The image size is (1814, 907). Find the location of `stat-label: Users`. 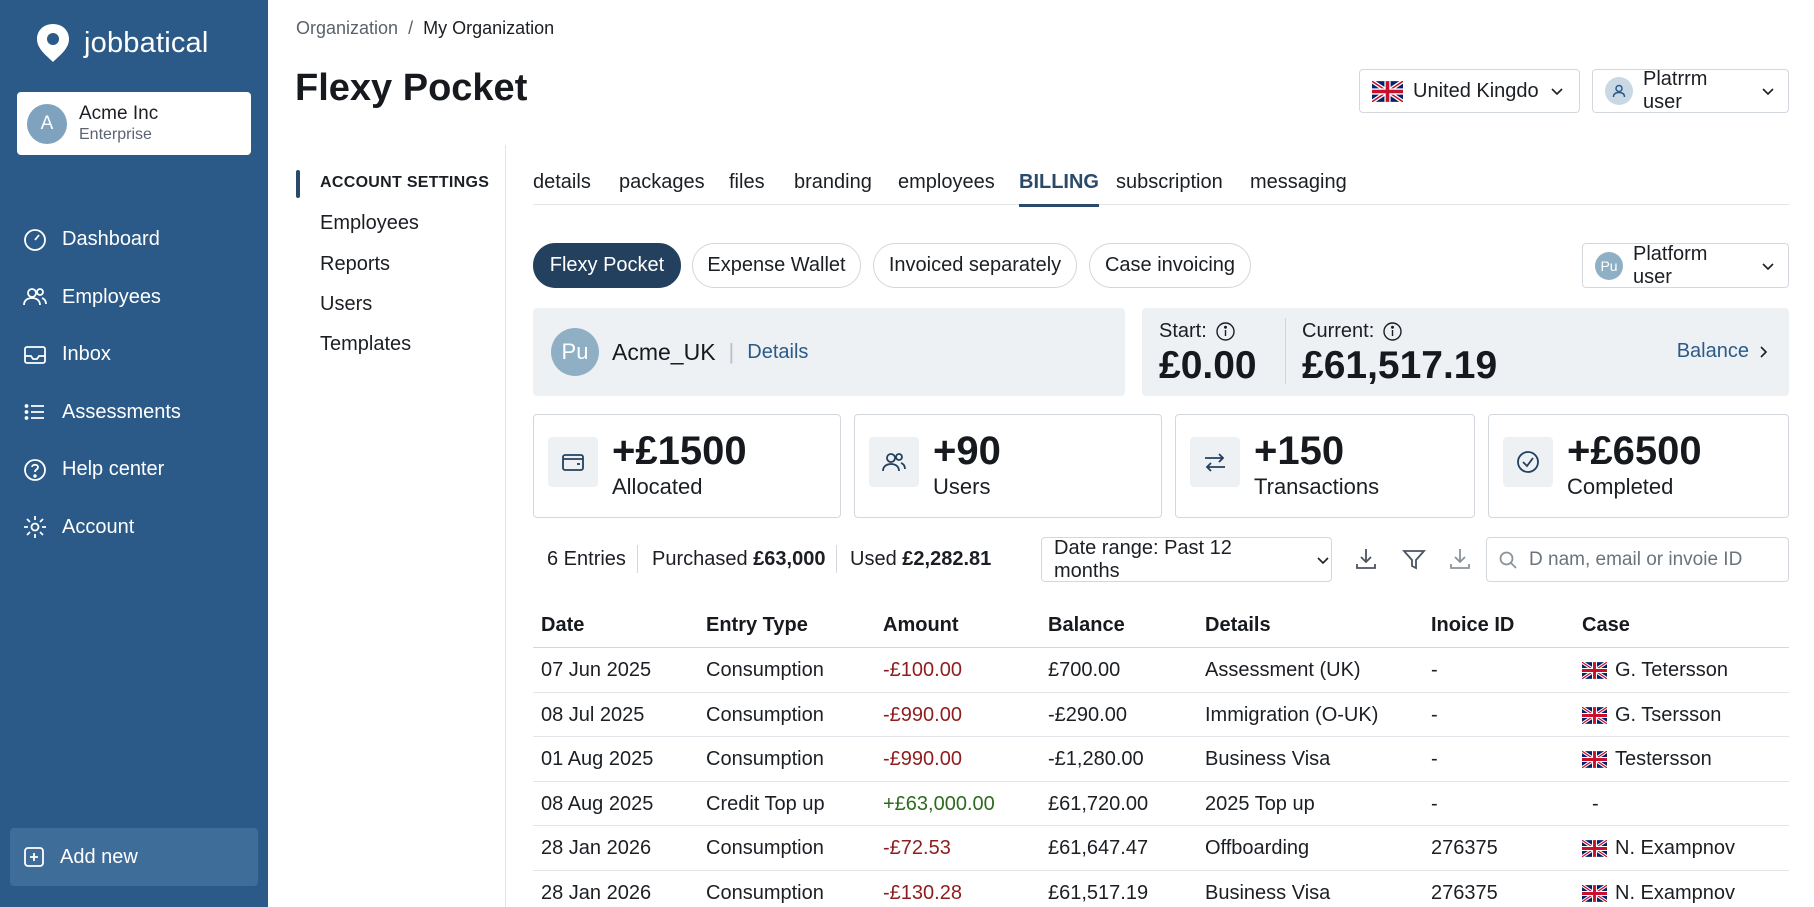

stat-label: Users is located at coordinates (962, 486).